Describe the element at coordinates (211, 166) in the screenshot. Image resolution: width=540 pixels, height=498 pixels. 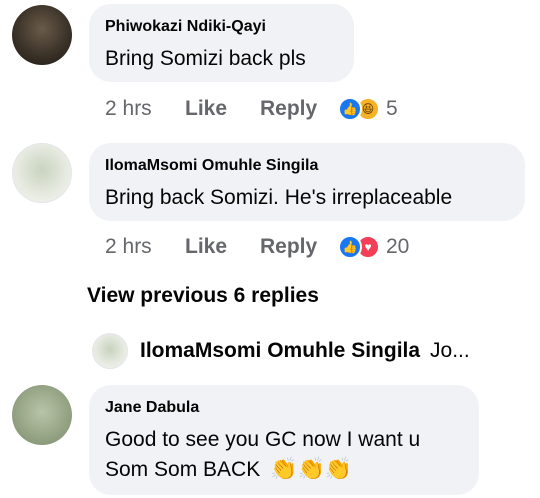
I see `comment-author: IlomaMsomi Omuhle Singila` at that location.